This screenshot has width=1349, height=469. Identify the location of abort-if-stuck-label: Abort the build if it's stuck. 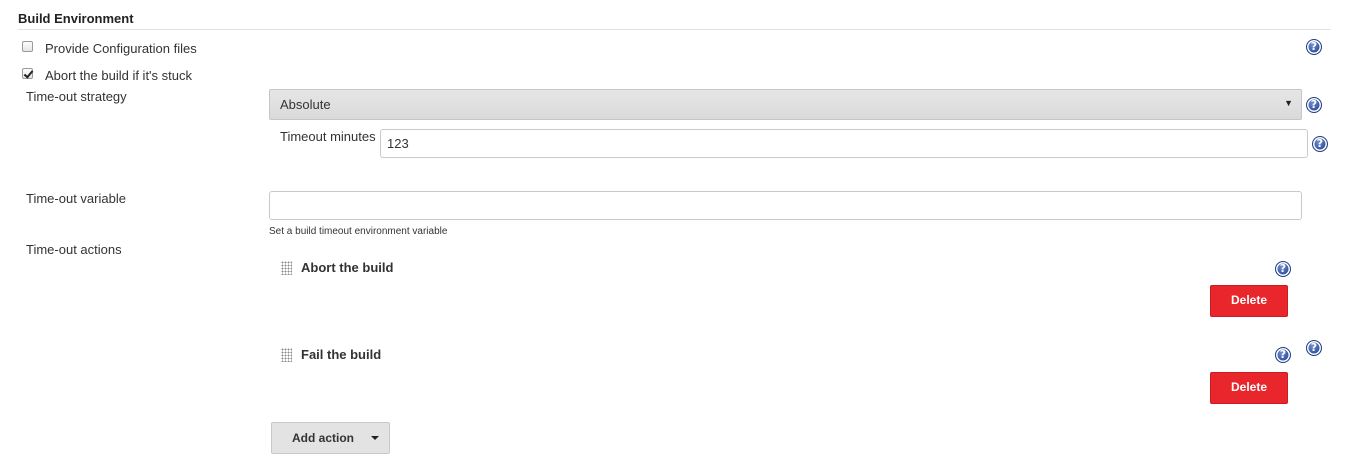
(118, 75).